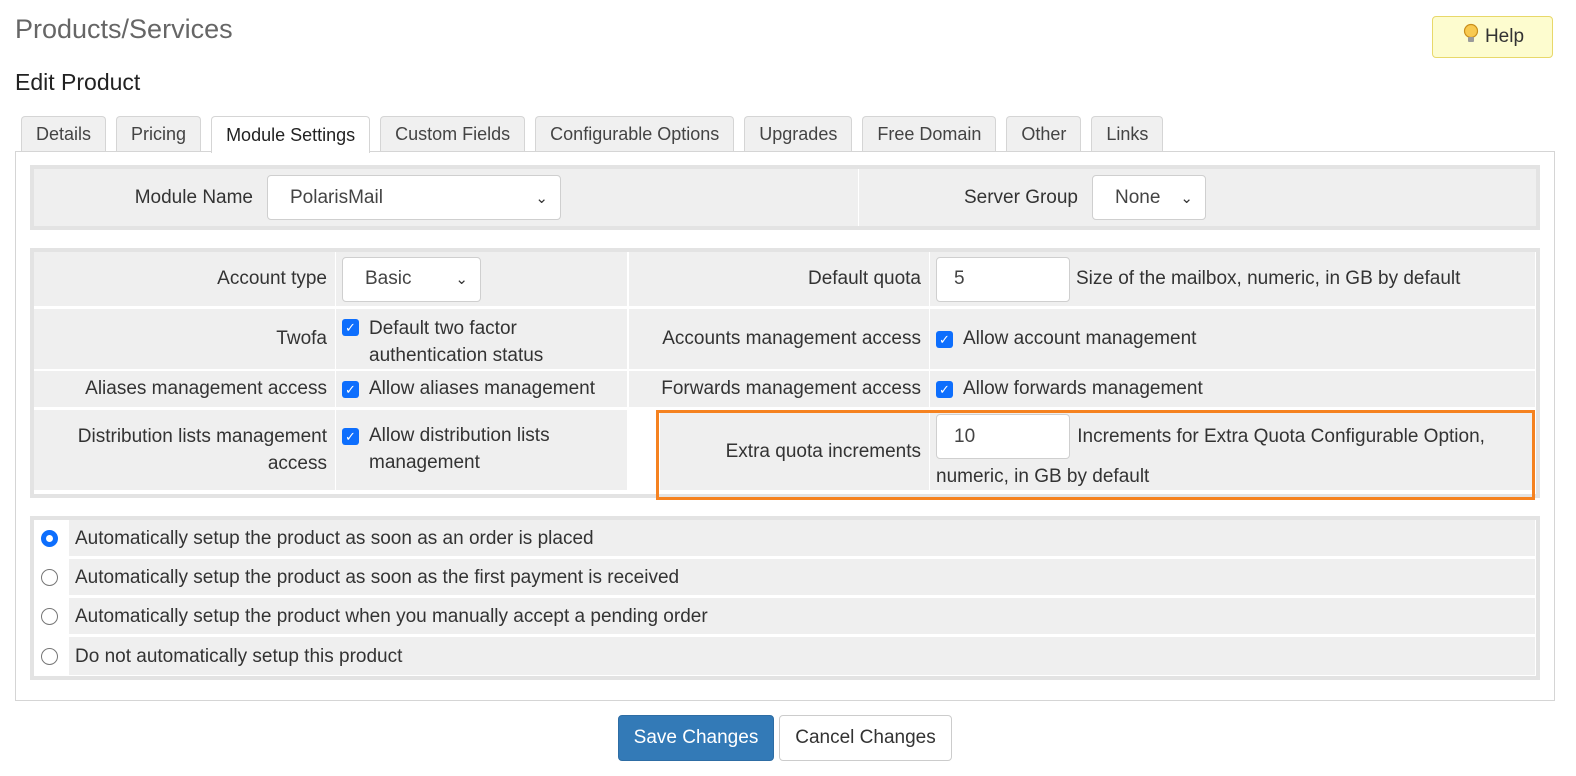 This screenshot has height=776, width=1576. Describe the element at coordinates (49, 656) in the screenshot. I see `setup-option-4-radio` at that location.